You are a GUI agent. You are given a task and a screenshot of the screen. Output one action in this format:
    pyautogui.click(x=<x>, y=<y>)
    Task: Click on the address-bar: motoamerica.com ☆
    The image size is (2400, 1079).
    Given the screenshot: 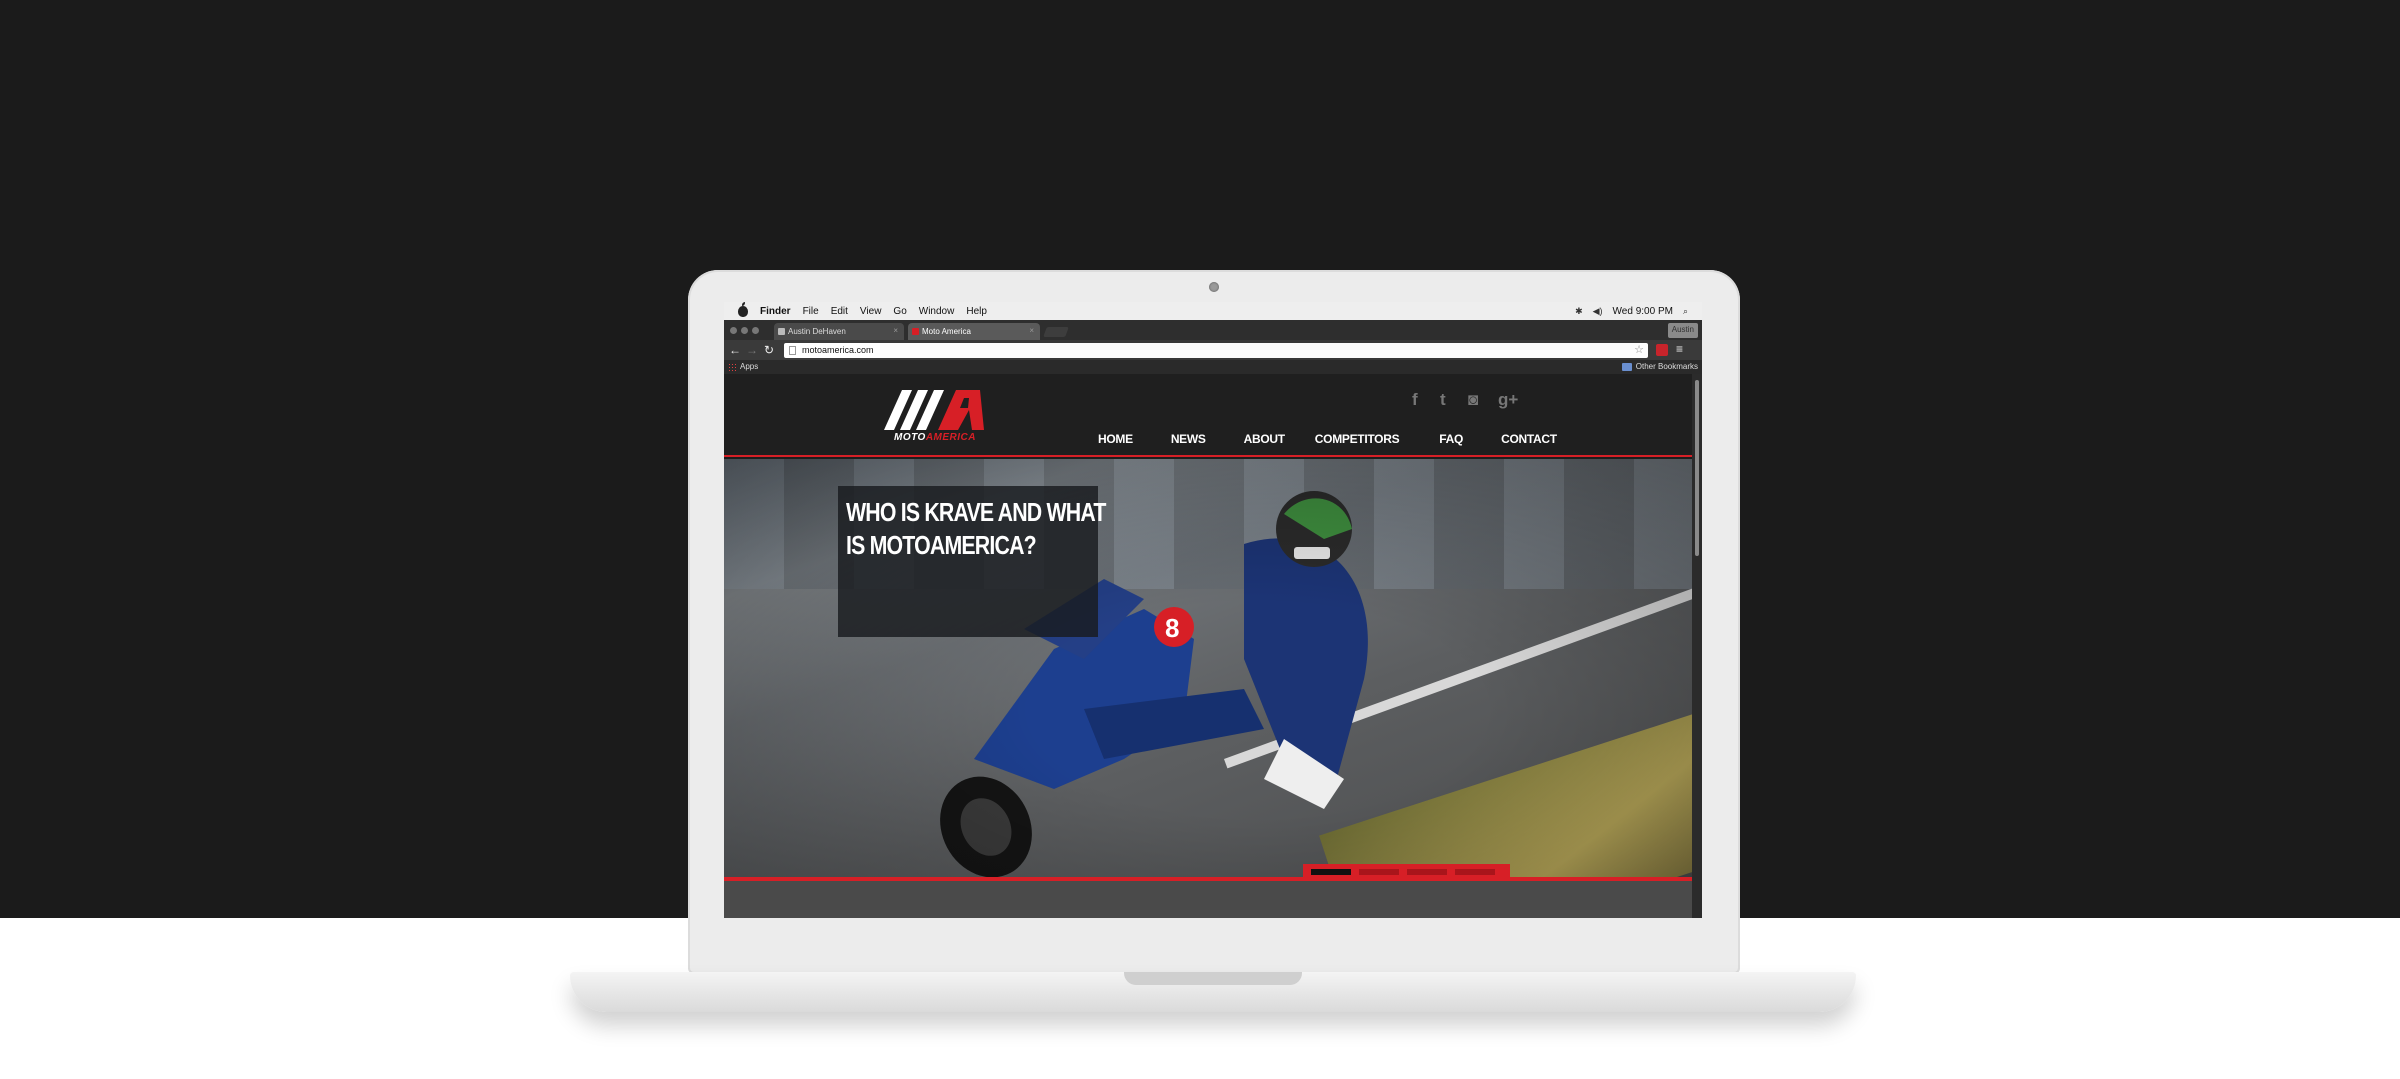 What is the action you would take?
    pyautogui.click(x=1216, y=350)
    